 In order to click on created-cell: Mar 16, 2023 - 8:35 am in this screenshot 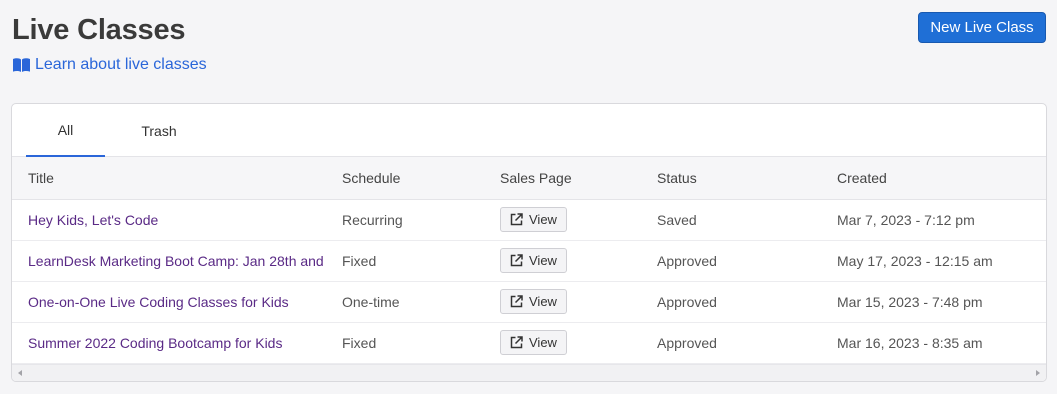, I will do `click(941, 343)`.